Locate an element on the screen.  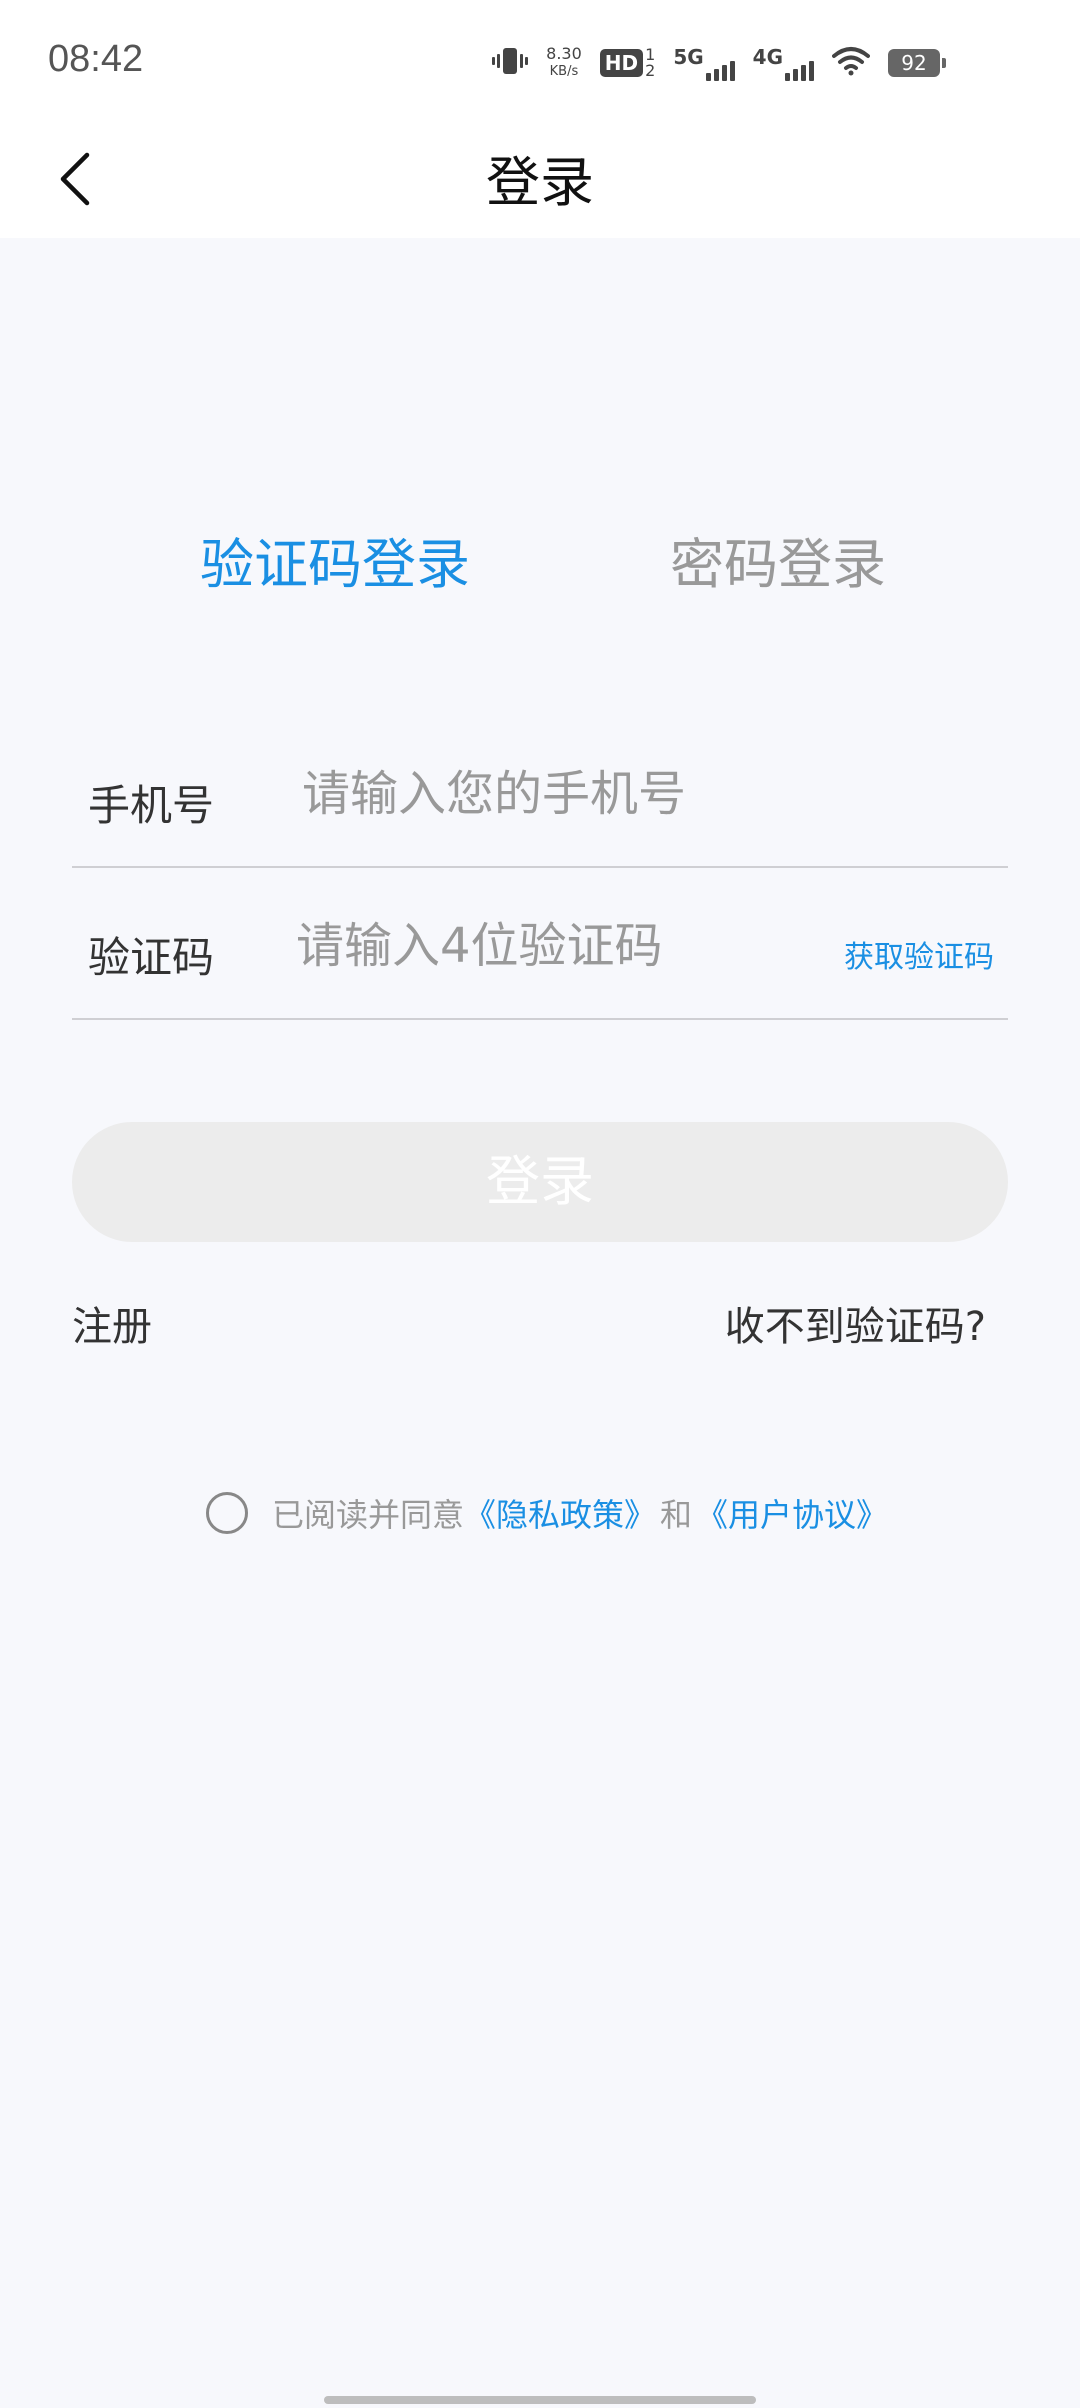
sim2-label: 2 is located at coordinates (650, 70).